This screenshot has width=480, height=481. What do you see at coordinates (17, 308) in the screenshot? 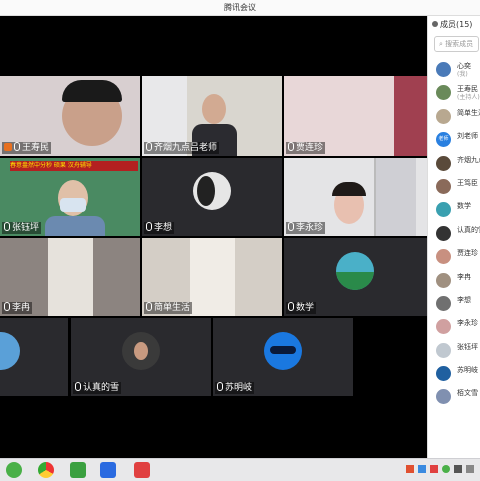
I see `tile-label: 李冉` at bounding box center [17, 308].